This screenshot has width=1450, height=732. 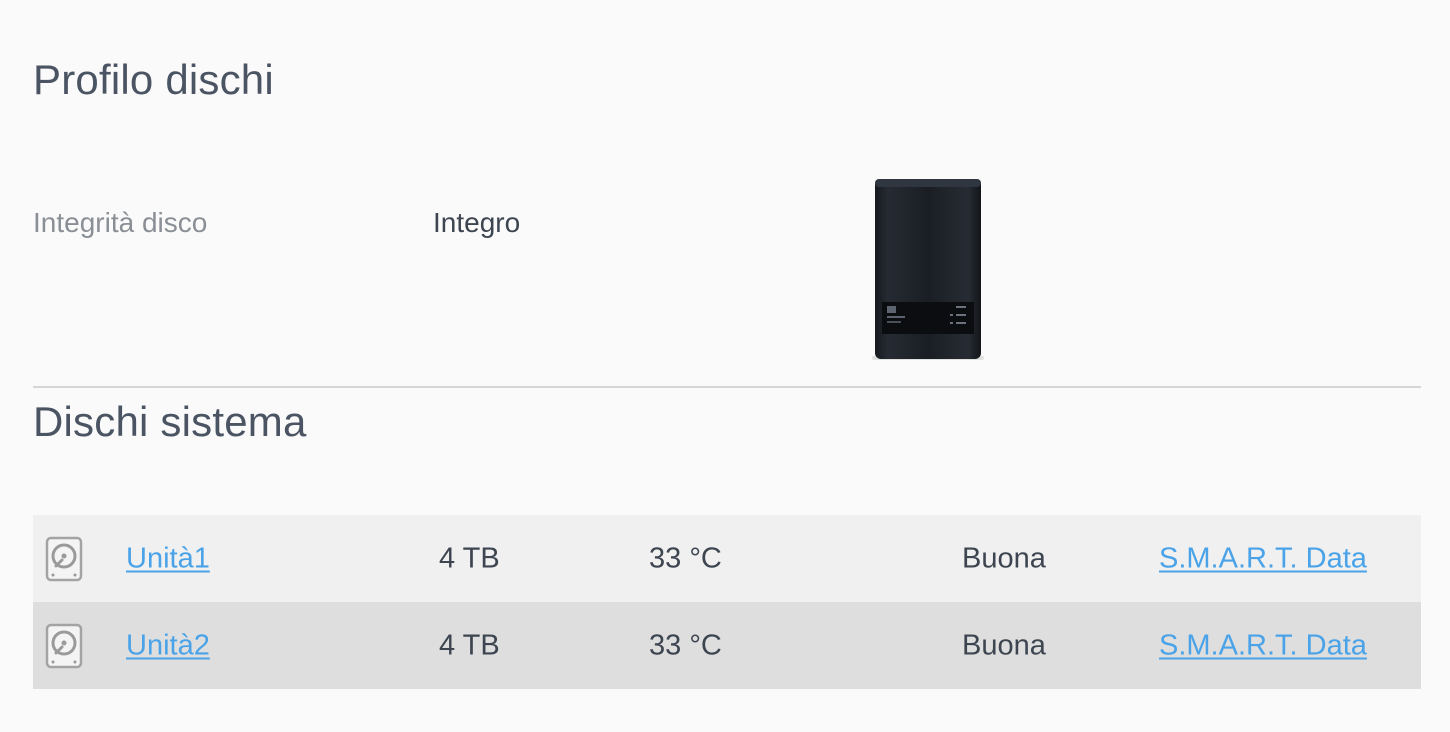 What do you see at coordinates (477, 222) in the screenshot?
I see `disk-health-value: Integro` at bounding box center [477, 222].